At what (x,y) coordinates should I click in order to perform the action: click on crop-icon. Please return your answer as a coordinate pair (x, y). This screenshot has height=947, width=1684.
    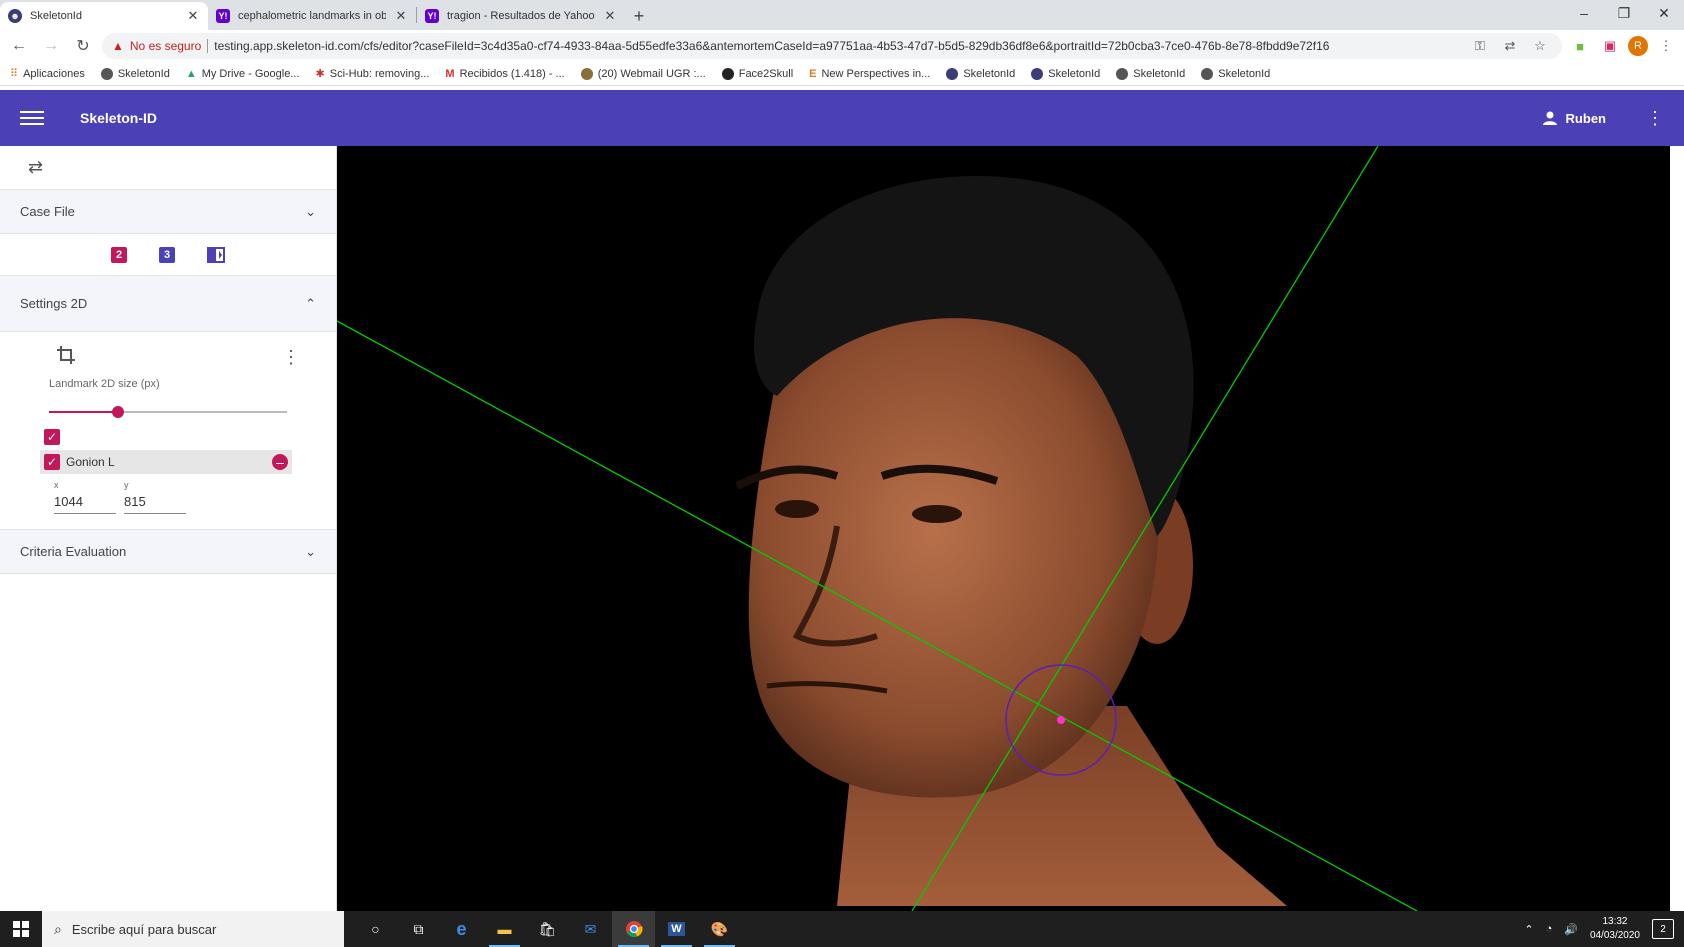
    Looking at the image, I should click on (66, 357).